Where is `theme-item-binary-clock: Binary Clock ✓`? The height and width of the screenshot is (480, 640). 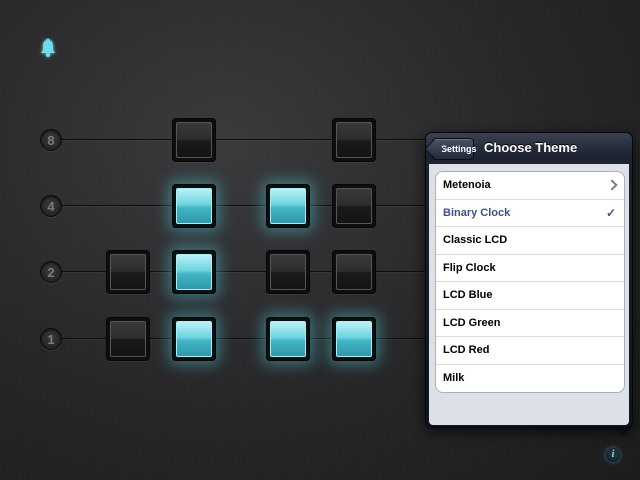 theme-item-binary-clock: Binary Clock ✓ is located at coordinates (530, 213).